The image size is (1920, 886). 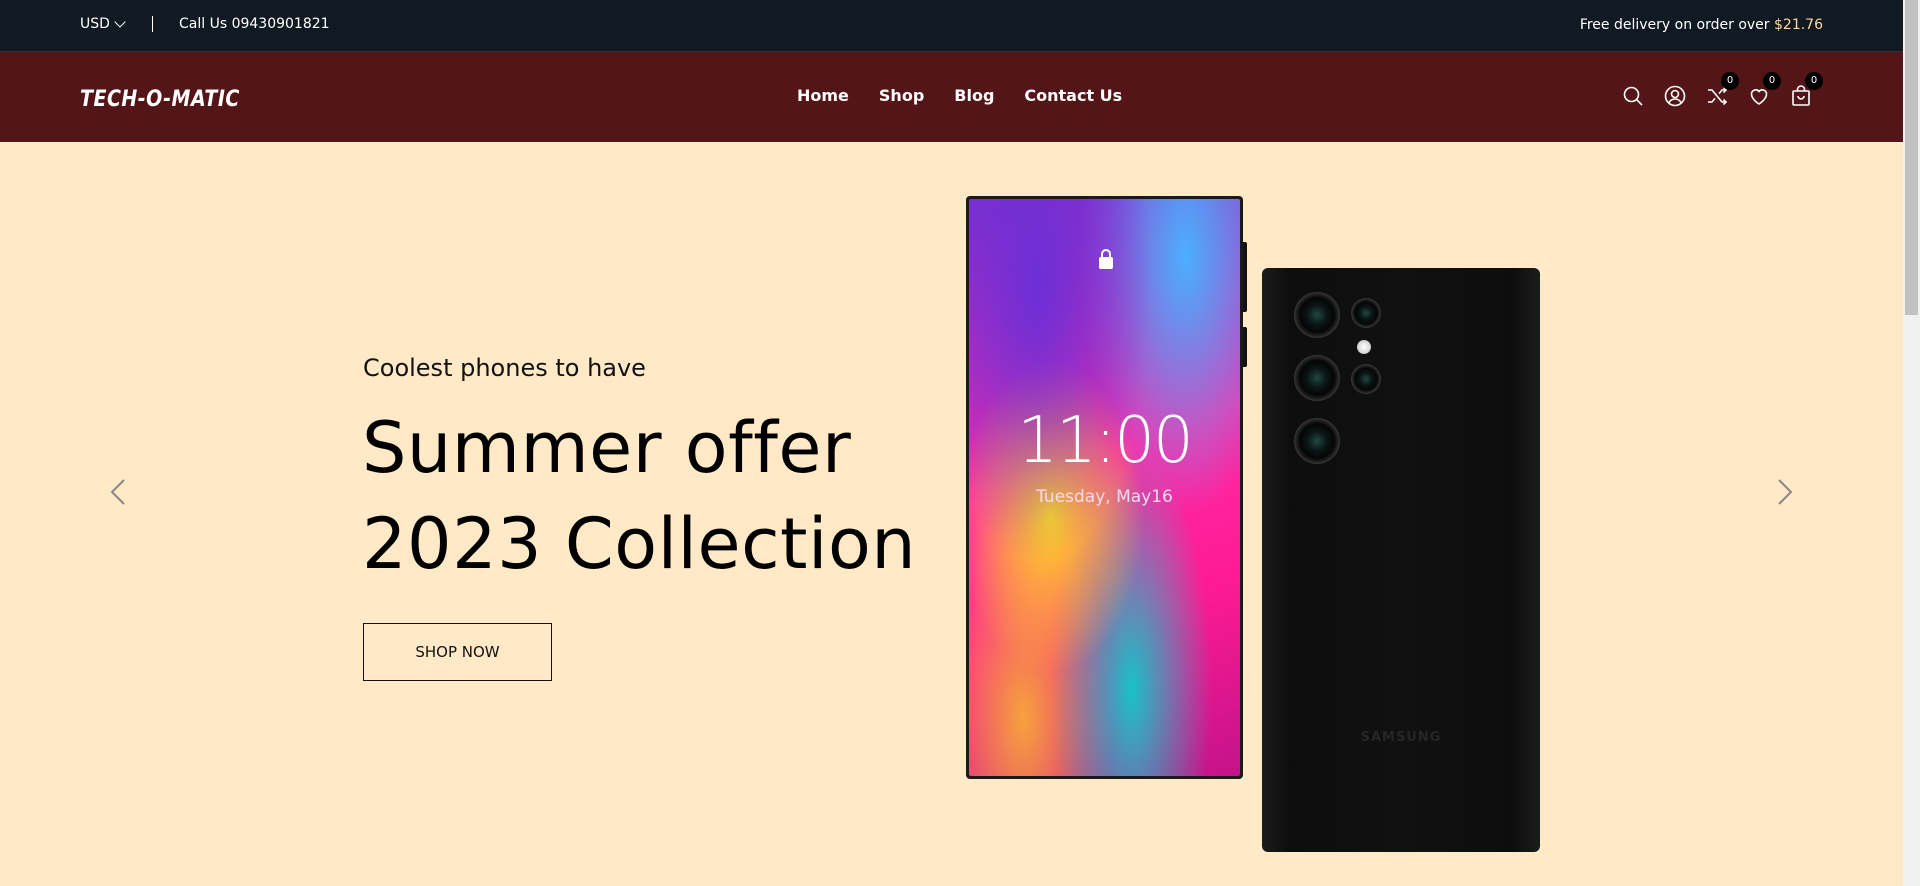 What do you see at coordinates (1675, 96) in the screenshot?
I see `user-icon` at bounding box center [1675, 96].